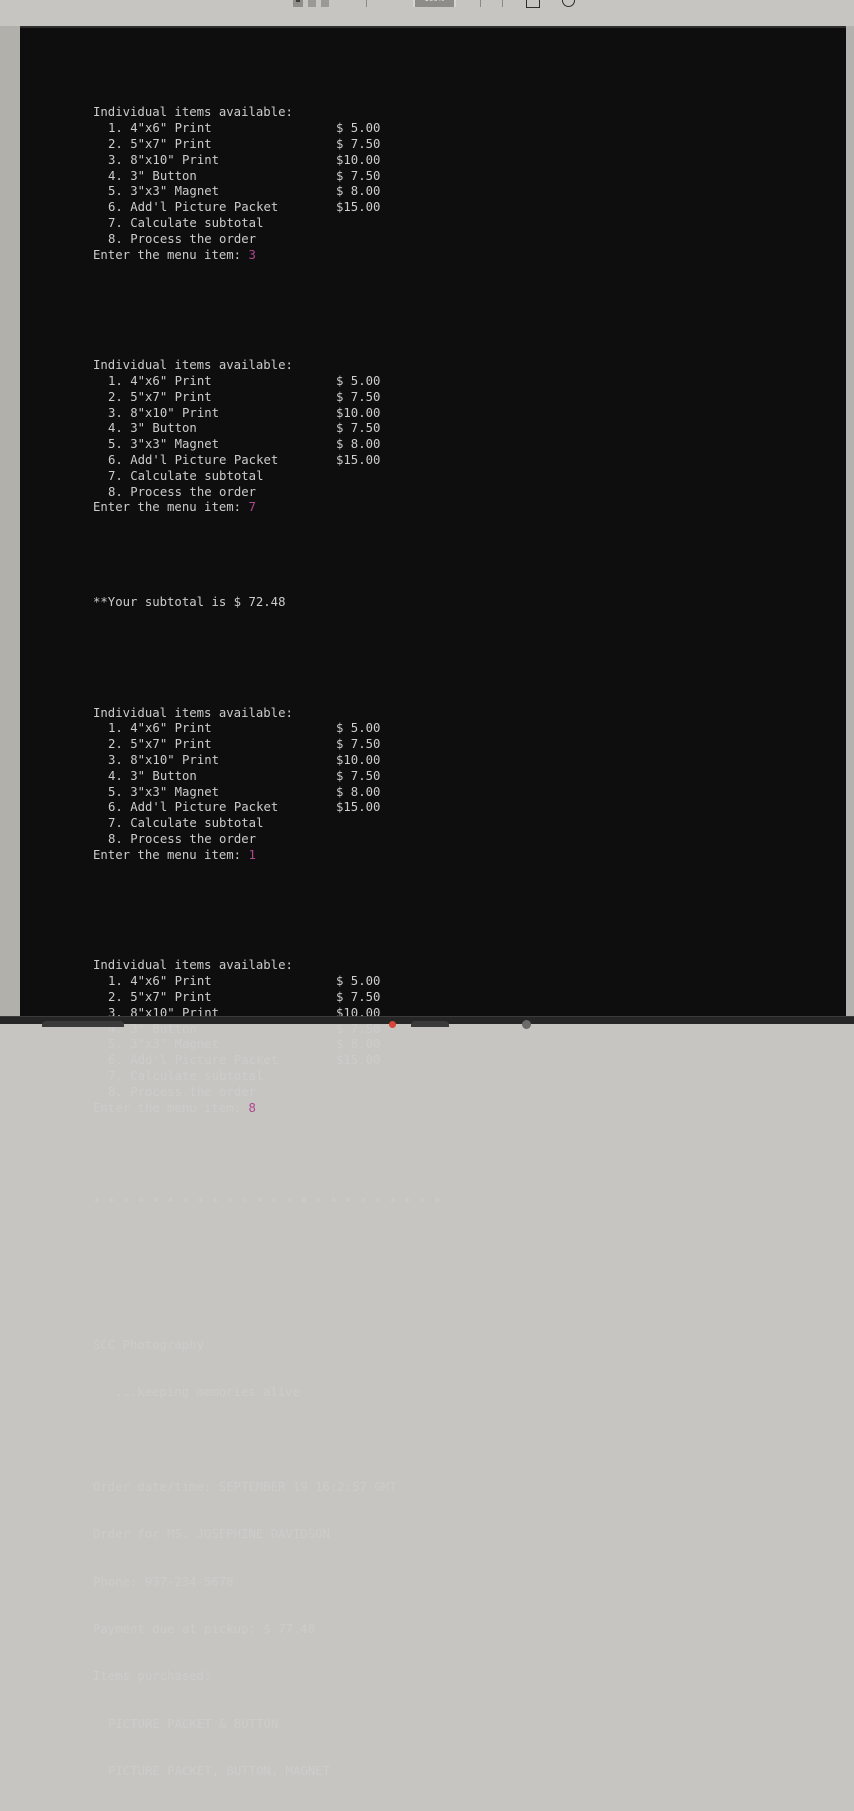 The image size is (854, 1811). Describe the element at coordinates (152, 1676) in the screenshot. I see `items-purchased-header: Items purchased:` at that location.